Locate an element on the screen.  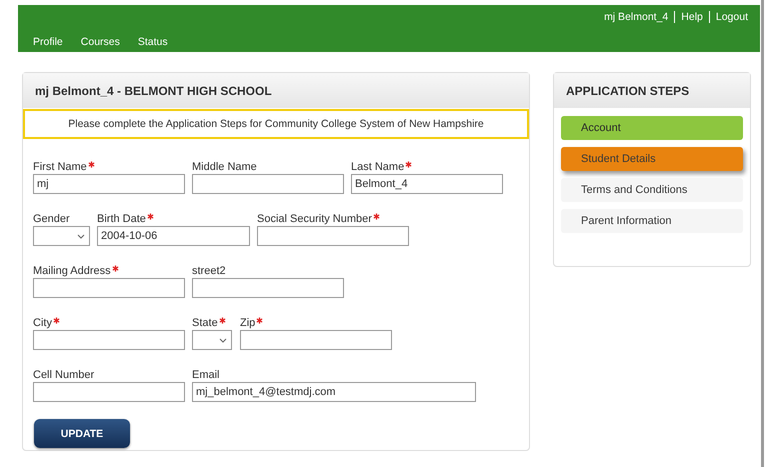
update-button: UPDATE is located at coordinates (82, 433).